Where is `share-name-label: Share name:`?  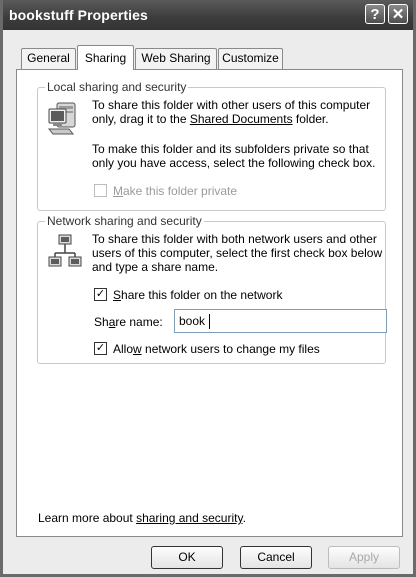
share-name-label: Share name: is located at coordinates (128, 322).